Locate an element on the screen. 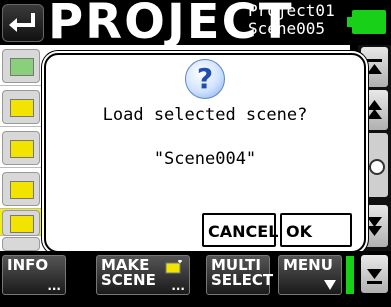  menu-button: MENU is located at coordinates (310, 275).